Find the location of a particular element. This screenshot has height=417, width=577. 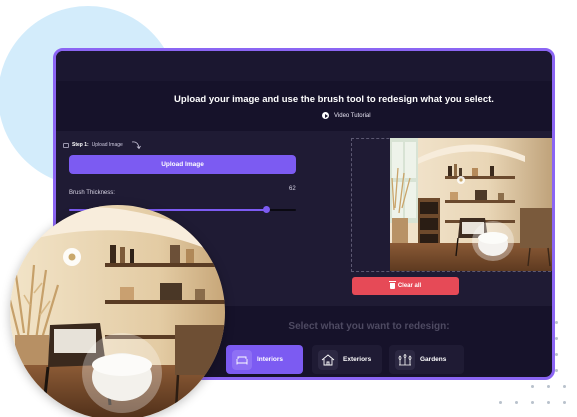

image-dropzone is located at coordinates (451, 205).